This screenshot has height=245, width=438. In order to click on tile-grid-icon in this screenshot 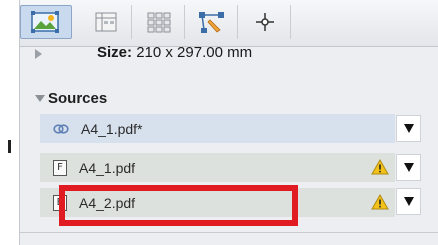, I will do `click(158, 22)`.